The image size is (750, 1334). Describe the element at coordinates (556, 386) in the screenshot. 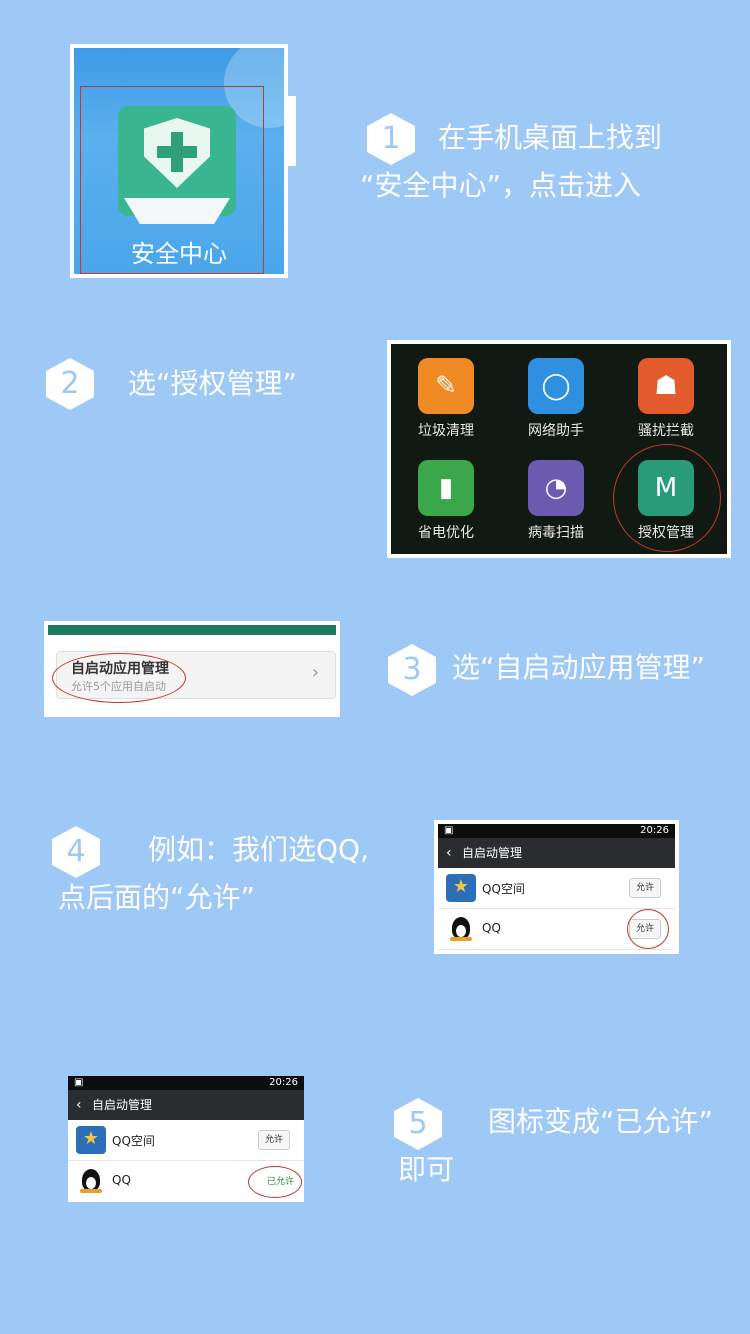

I see `network-ring-icon: ◯` at that location.